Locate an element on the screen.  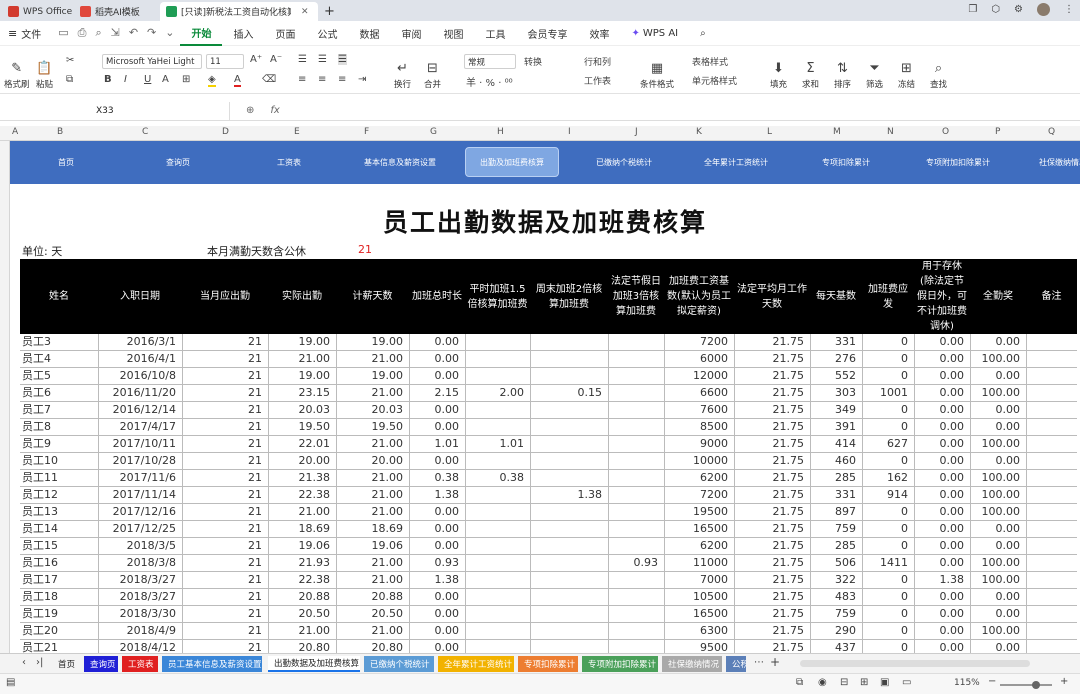
align-left-icon: ≡ is located at coordinates (302, 79).